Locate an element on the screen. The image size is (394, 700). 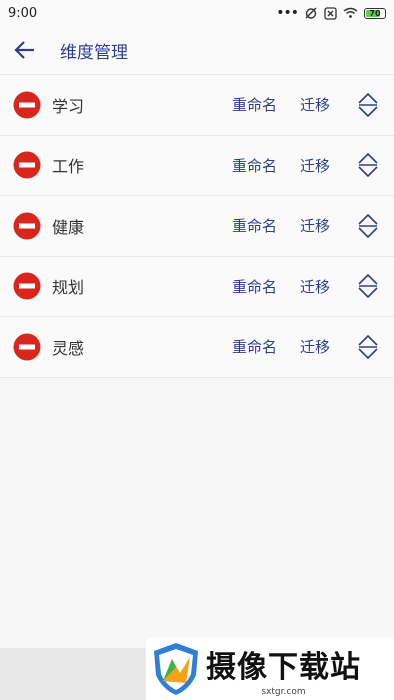
watermark-title: 摄像下载站 is located at coordinates (283, 667).